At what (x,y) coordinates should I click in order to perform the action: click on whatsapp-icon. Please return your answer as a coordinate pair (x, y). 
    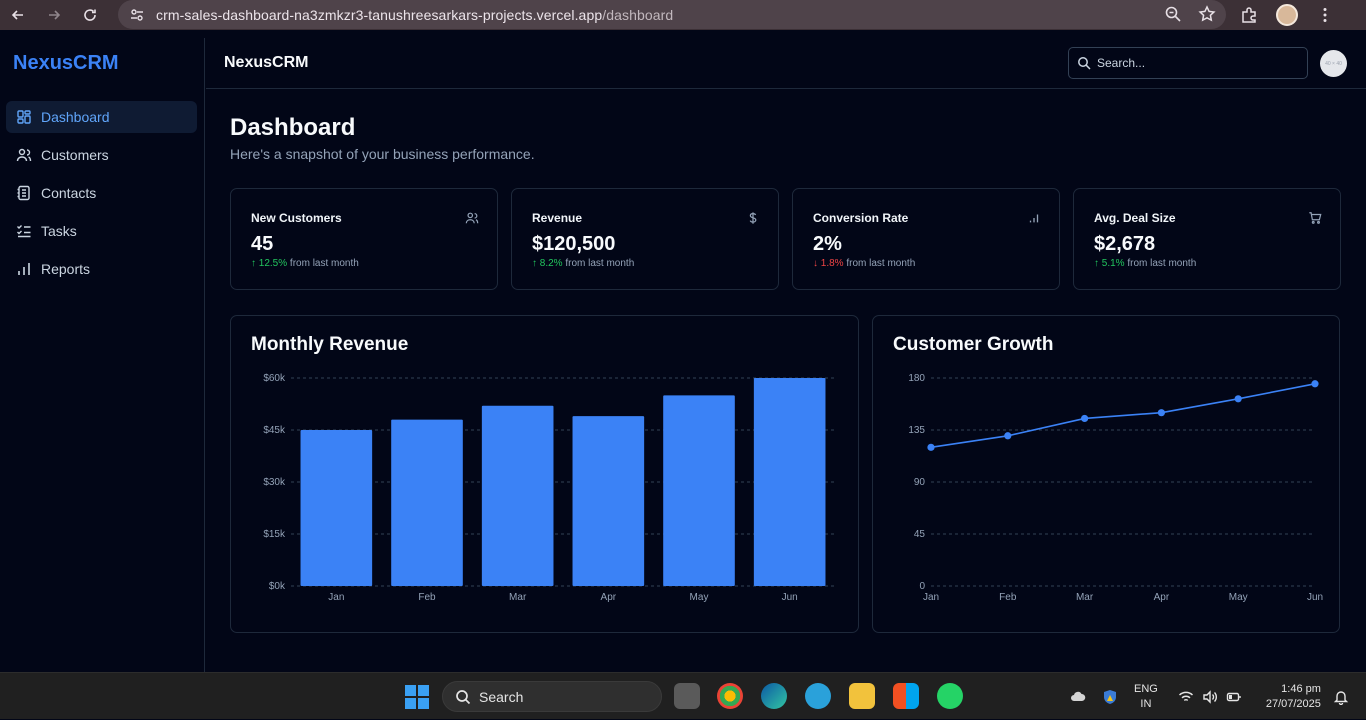
    Looking at the image, I should click on (950, 696).